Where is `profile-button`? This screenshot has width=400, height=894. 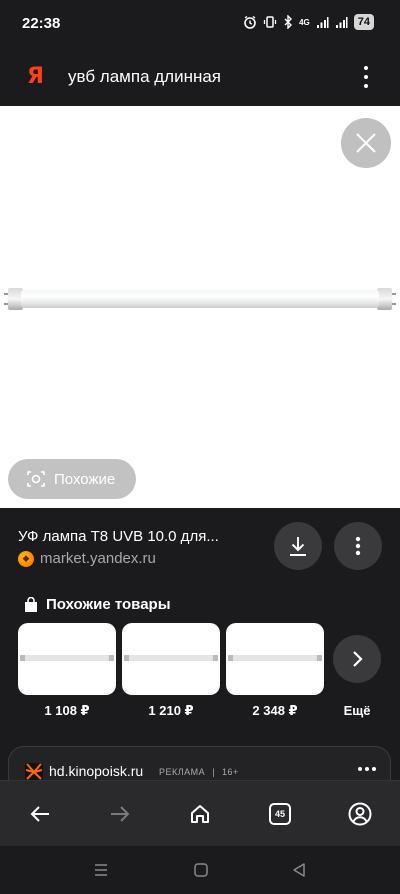 profile-button is located at coordinates (360, 814).